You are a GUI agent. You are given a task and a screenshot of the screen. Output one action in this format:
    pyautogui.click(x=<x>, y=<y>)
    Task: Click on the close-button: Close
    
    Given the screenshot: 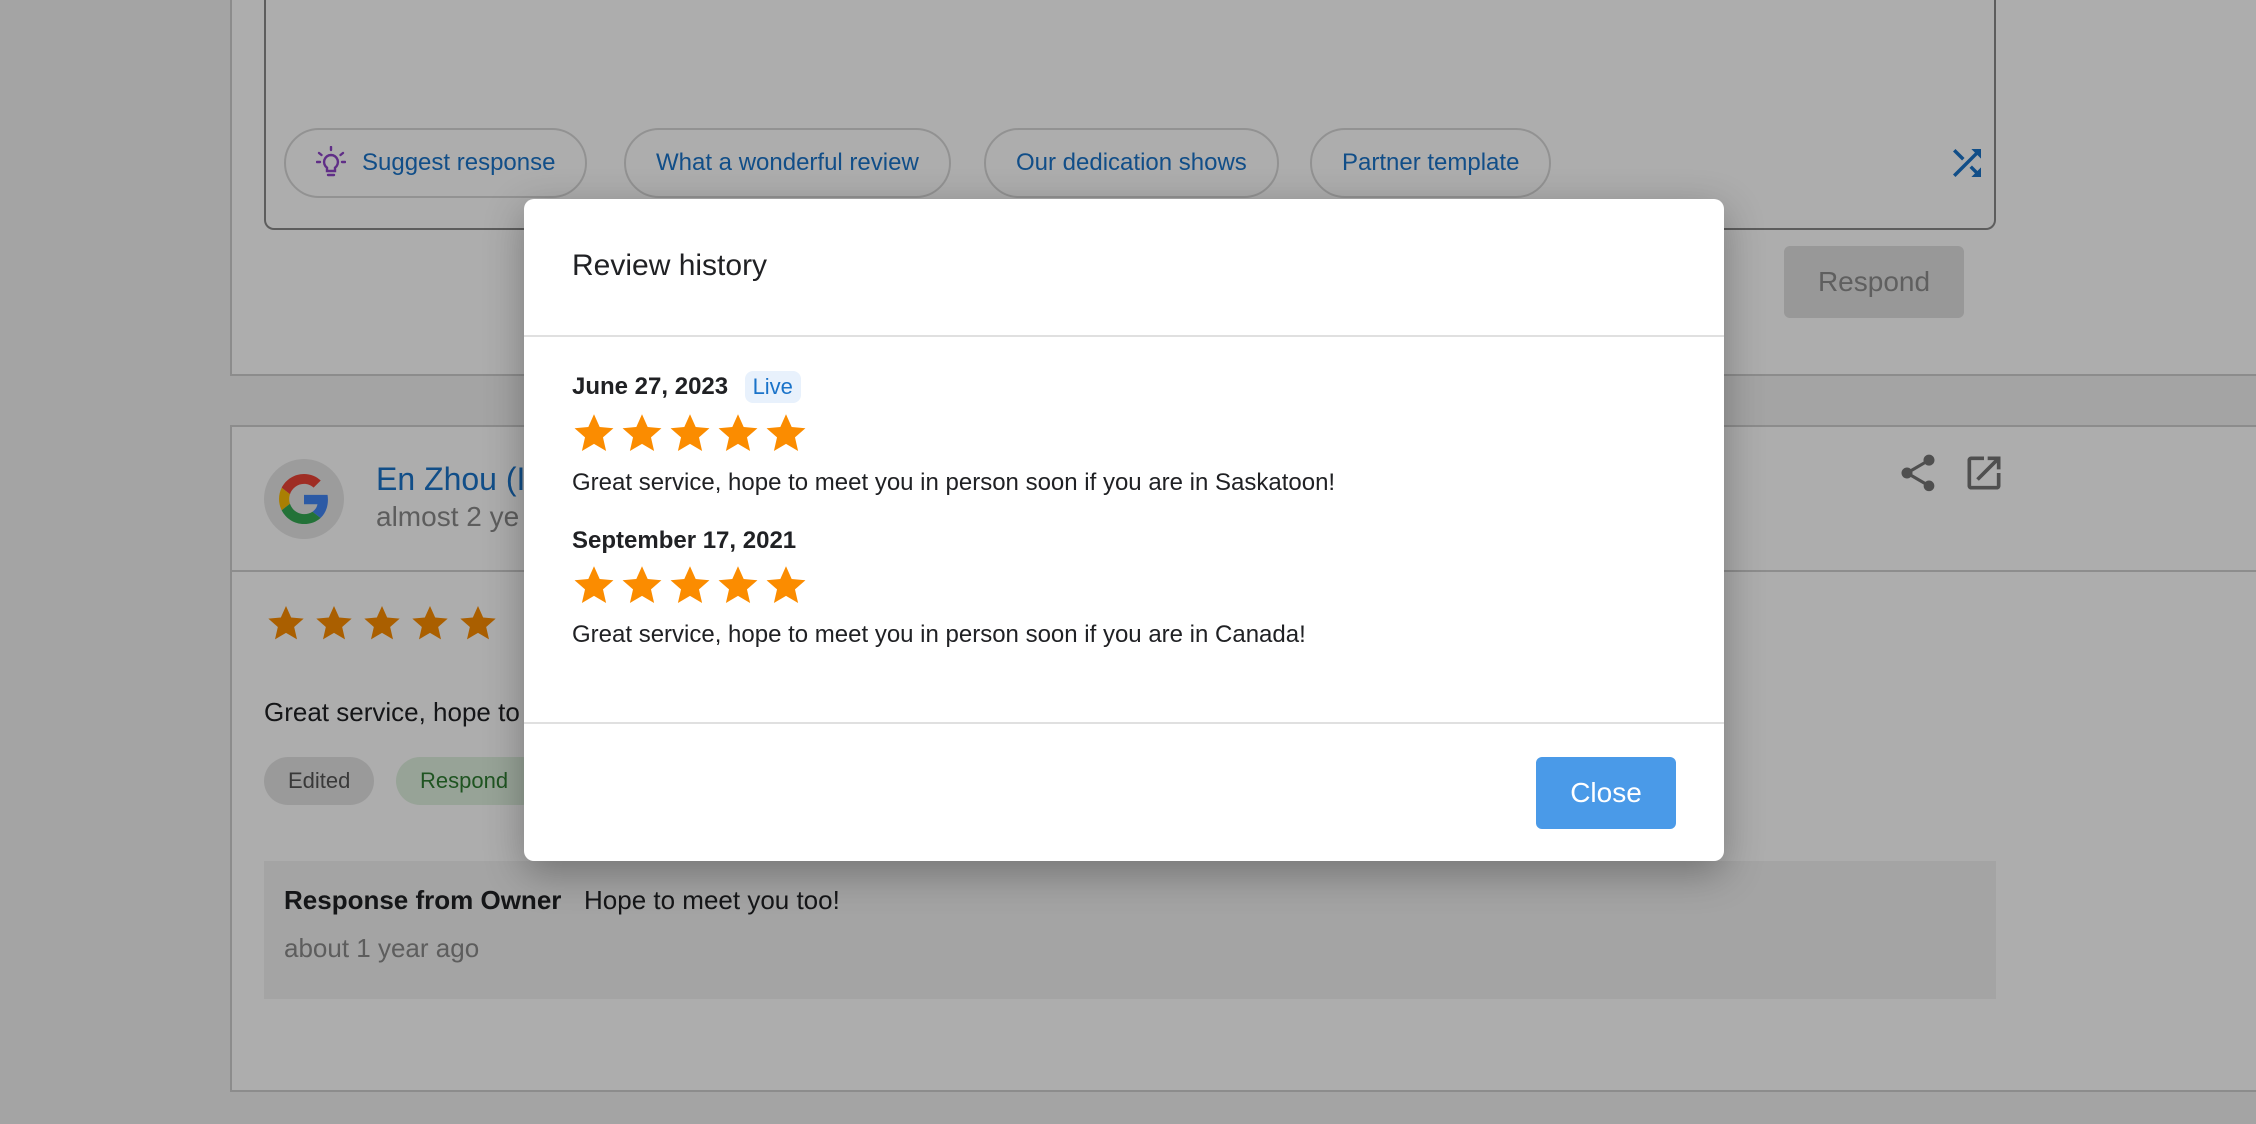 What is the action you would take?
    pyautogui.click(x=1606, y=793)
    